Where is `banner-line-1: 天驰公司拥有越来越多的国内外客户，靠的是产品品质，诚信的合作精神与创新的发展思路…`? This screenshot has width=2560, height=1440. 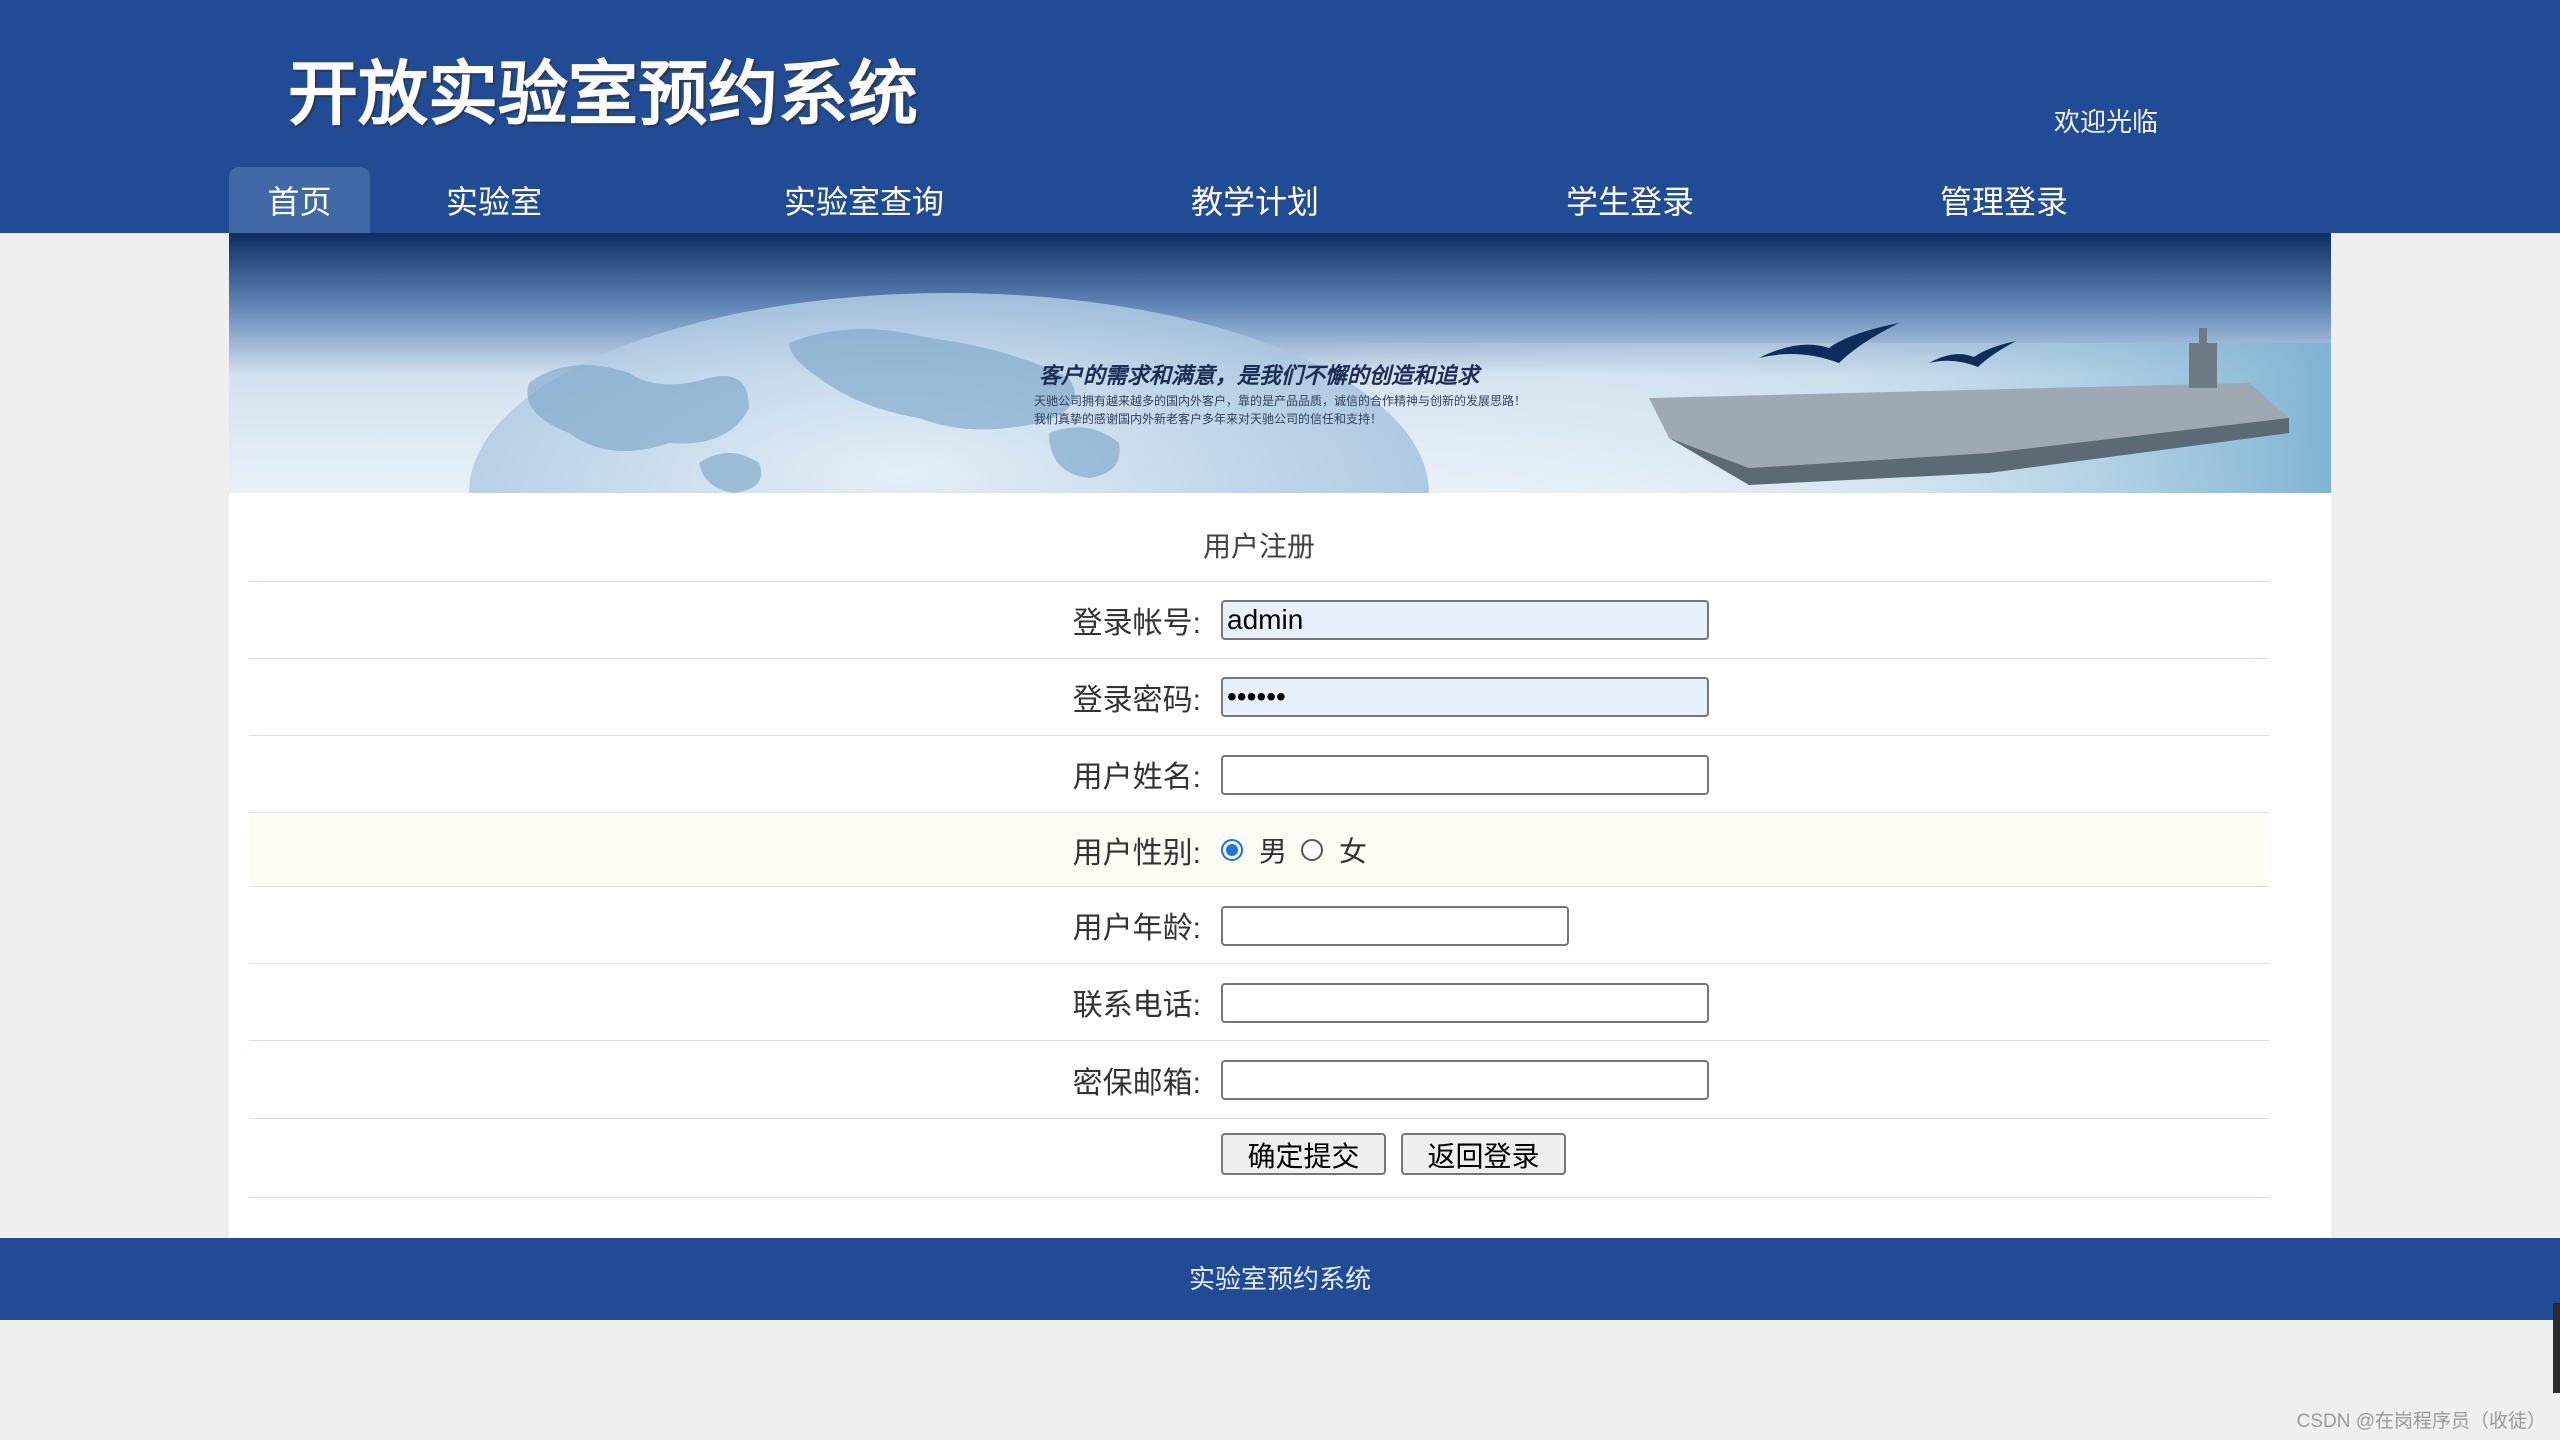 banner-line-1: 天驰公司拥有越来越多的国内外客户，靠的是产品品质，诚信的合作精神与创新的发展思路… is located at coordinates (1280, 400).